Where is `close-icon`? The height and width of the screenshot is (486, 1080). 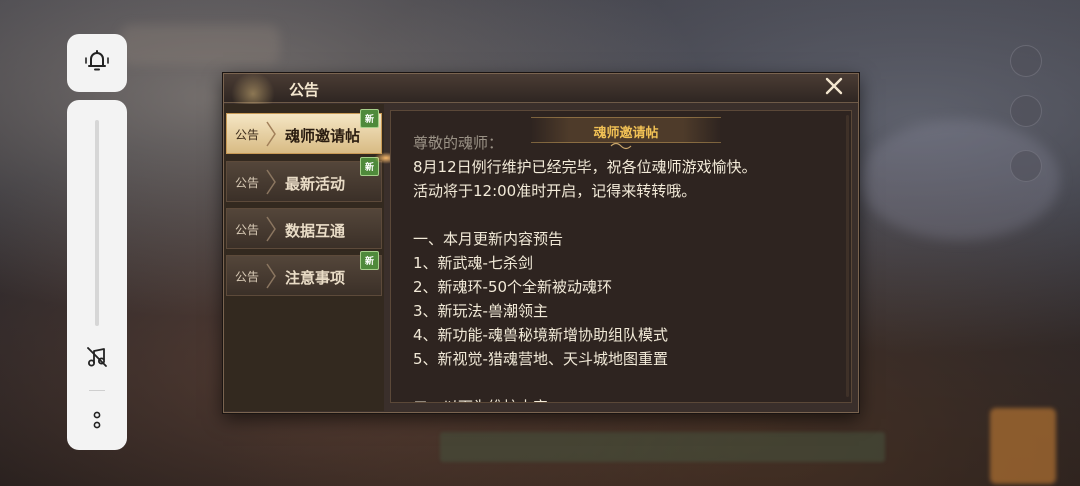
close-icon is located at coordinates (834, 88).